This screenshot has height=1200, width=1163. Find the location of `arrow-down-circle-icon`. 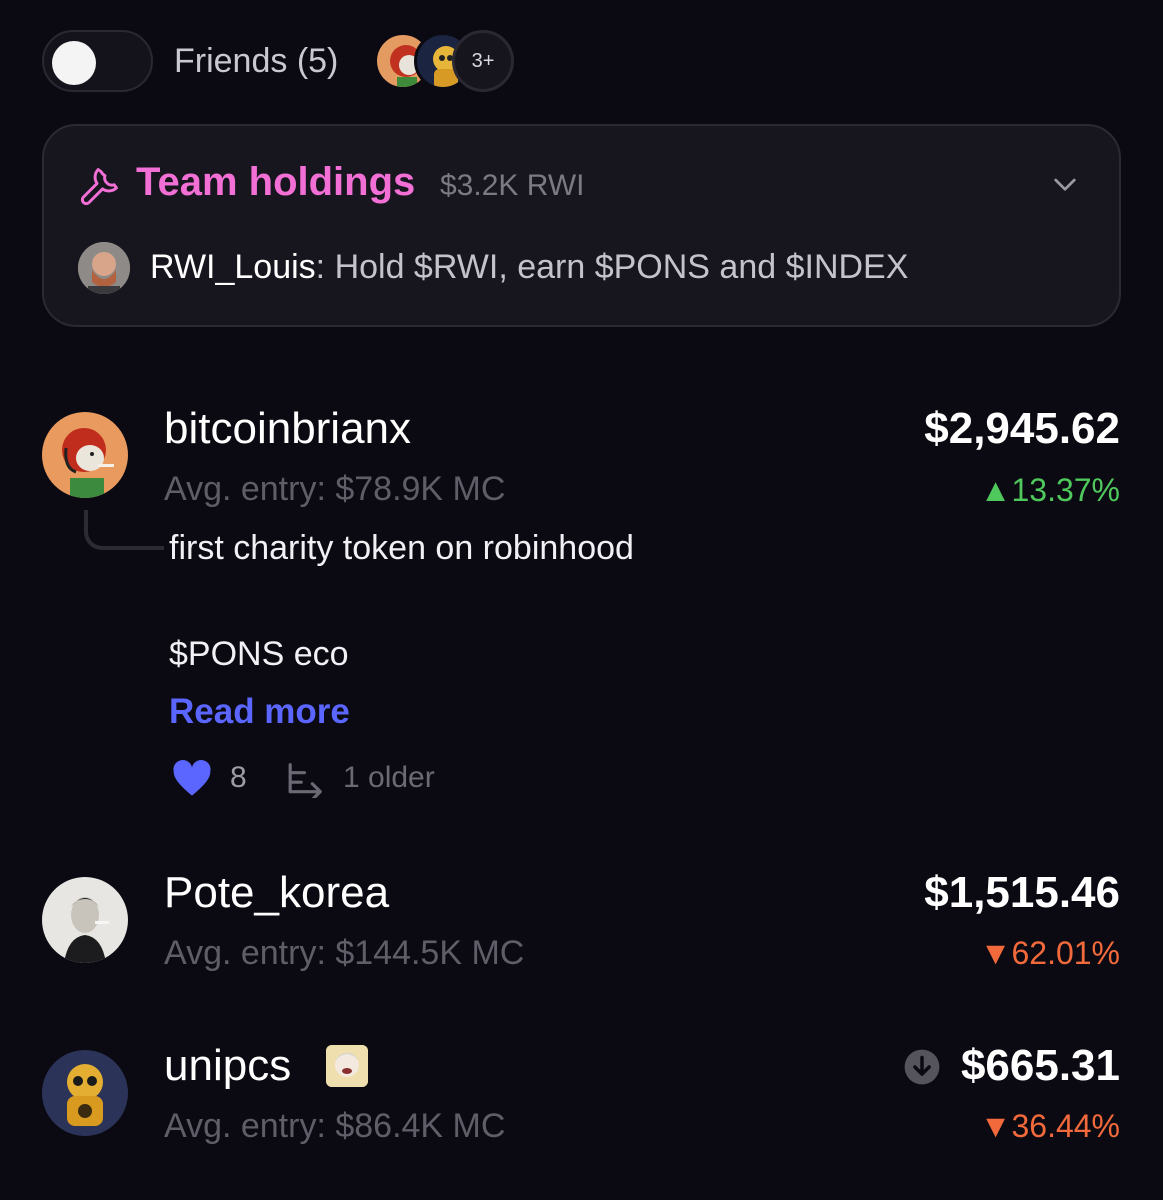

arrow-down-circle-icon is located at coordinates (922, 1067).